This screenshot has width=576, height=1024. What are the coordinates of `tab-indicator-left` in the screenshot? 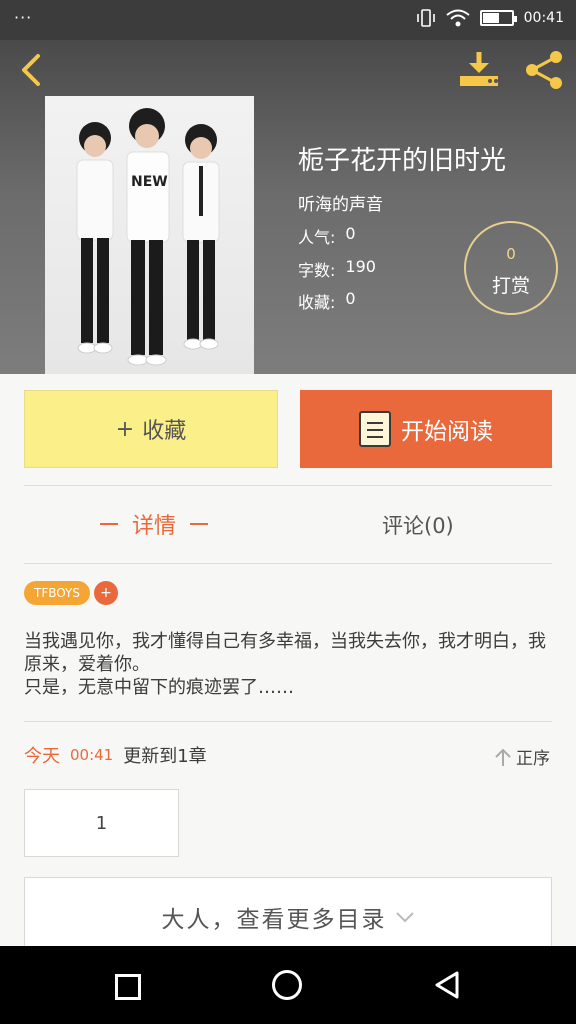 It's located at (109, 524).